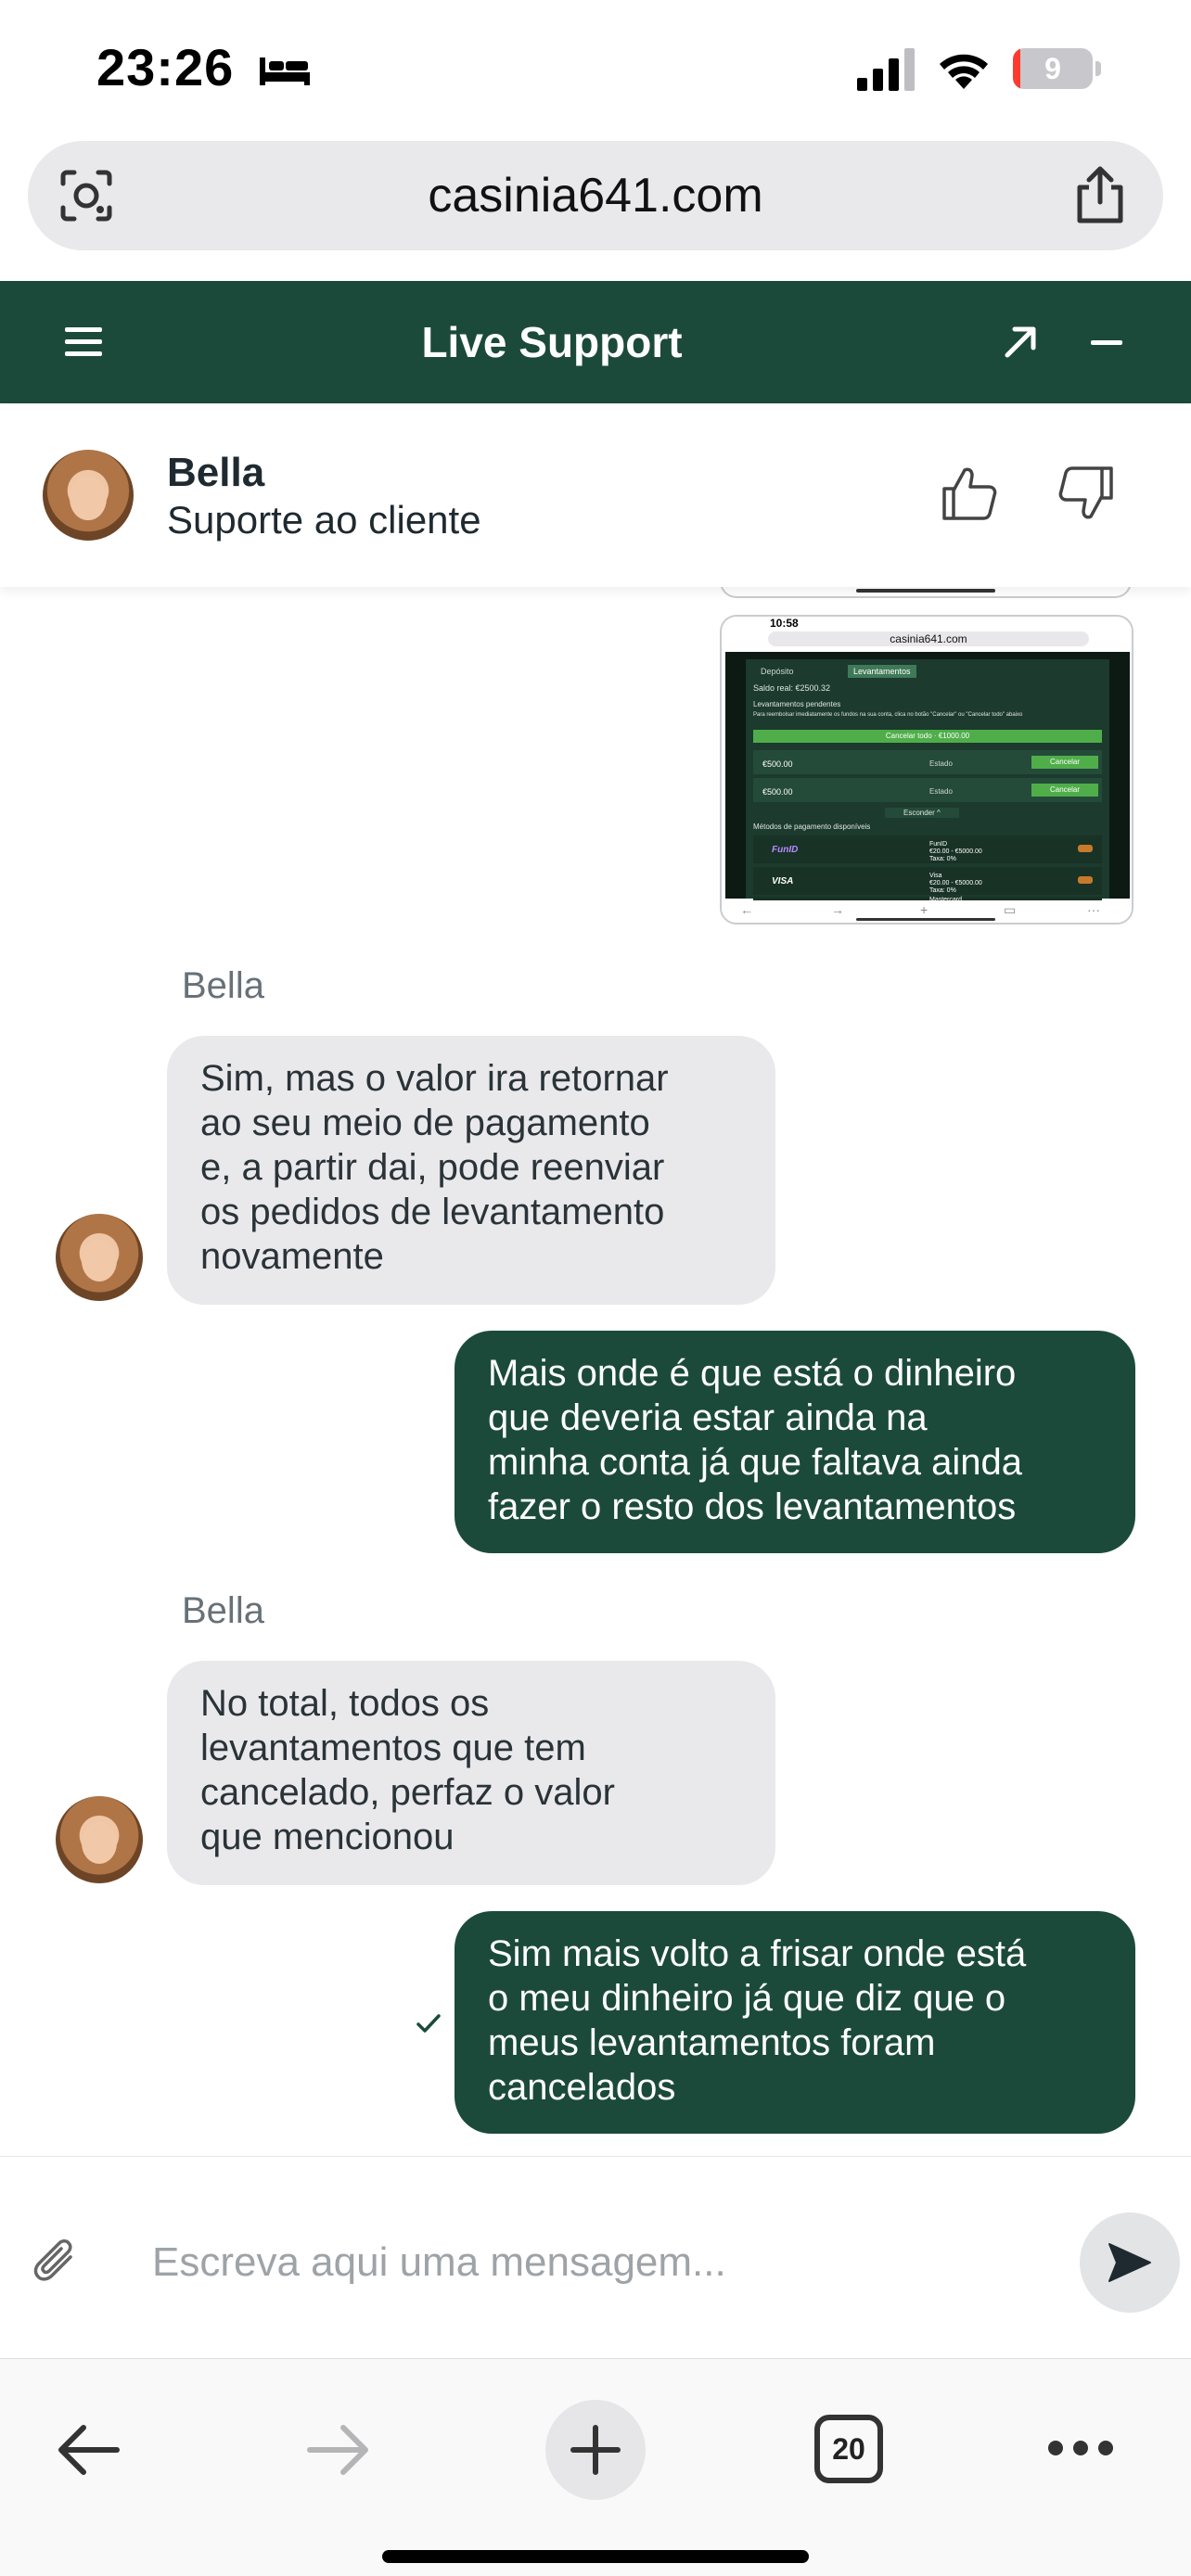 Image resolution: width=1191 pixels, height=2576 pixels. I want to click on thumb-tab-deposit: Depósito, so click(777, 672).